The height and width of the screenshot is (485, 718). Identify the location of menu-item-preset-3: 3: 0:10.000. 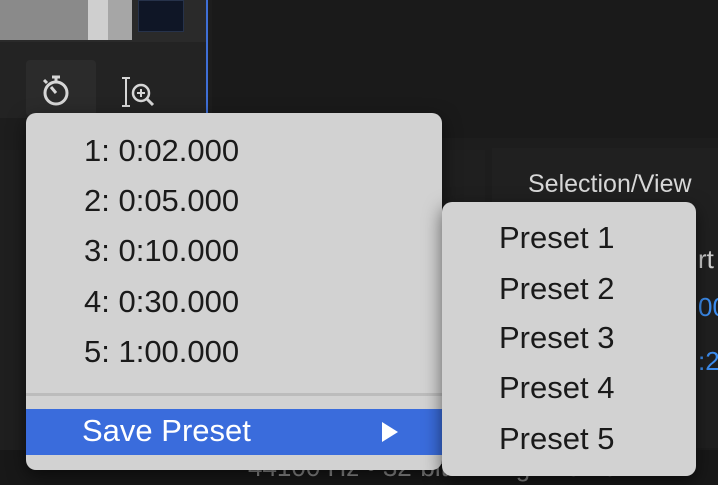
(161, 251).